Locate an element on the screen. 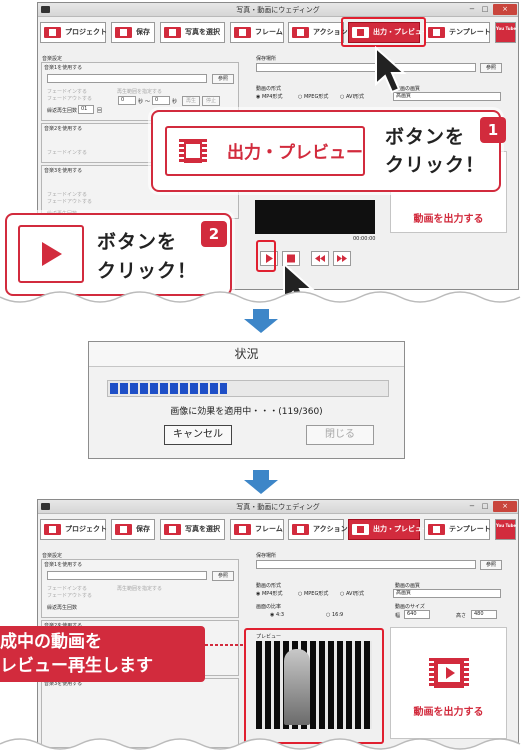  play-music-button: 再生 is located at coordinates (191, 101).